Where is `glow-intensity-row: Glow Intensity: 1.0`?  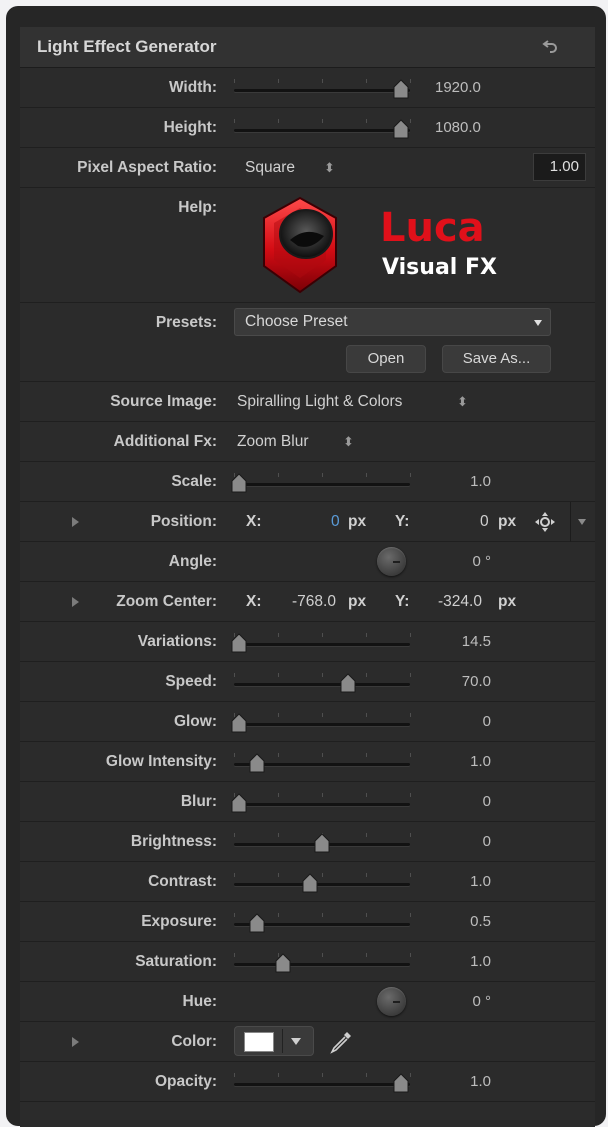
glow-intensity-row: Glow Intensity: 1.0 is located at coordinates (307, 762).